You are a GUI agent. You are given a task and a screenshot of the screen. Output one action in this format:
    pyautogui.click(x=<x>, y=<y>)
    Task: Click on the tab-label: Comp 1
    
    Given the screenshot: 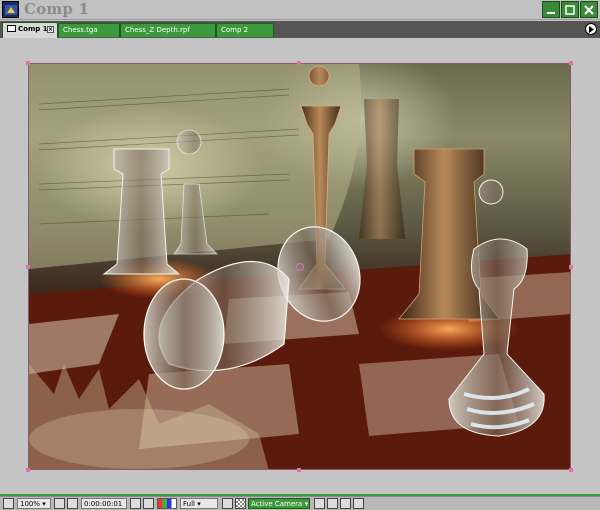 What is the action you would take?
    pyautogui.click(x=33, y=29)
    